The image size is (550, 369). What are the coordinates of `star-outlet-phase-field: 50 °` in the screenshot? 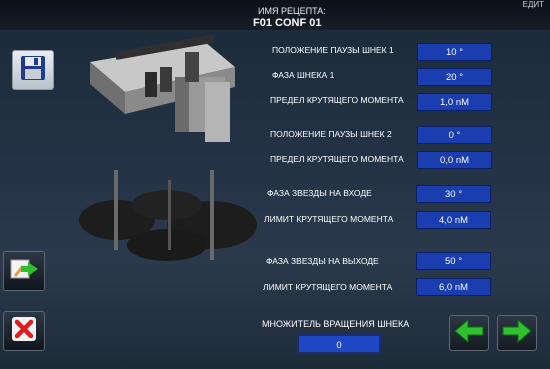 It's located at (453, 261).